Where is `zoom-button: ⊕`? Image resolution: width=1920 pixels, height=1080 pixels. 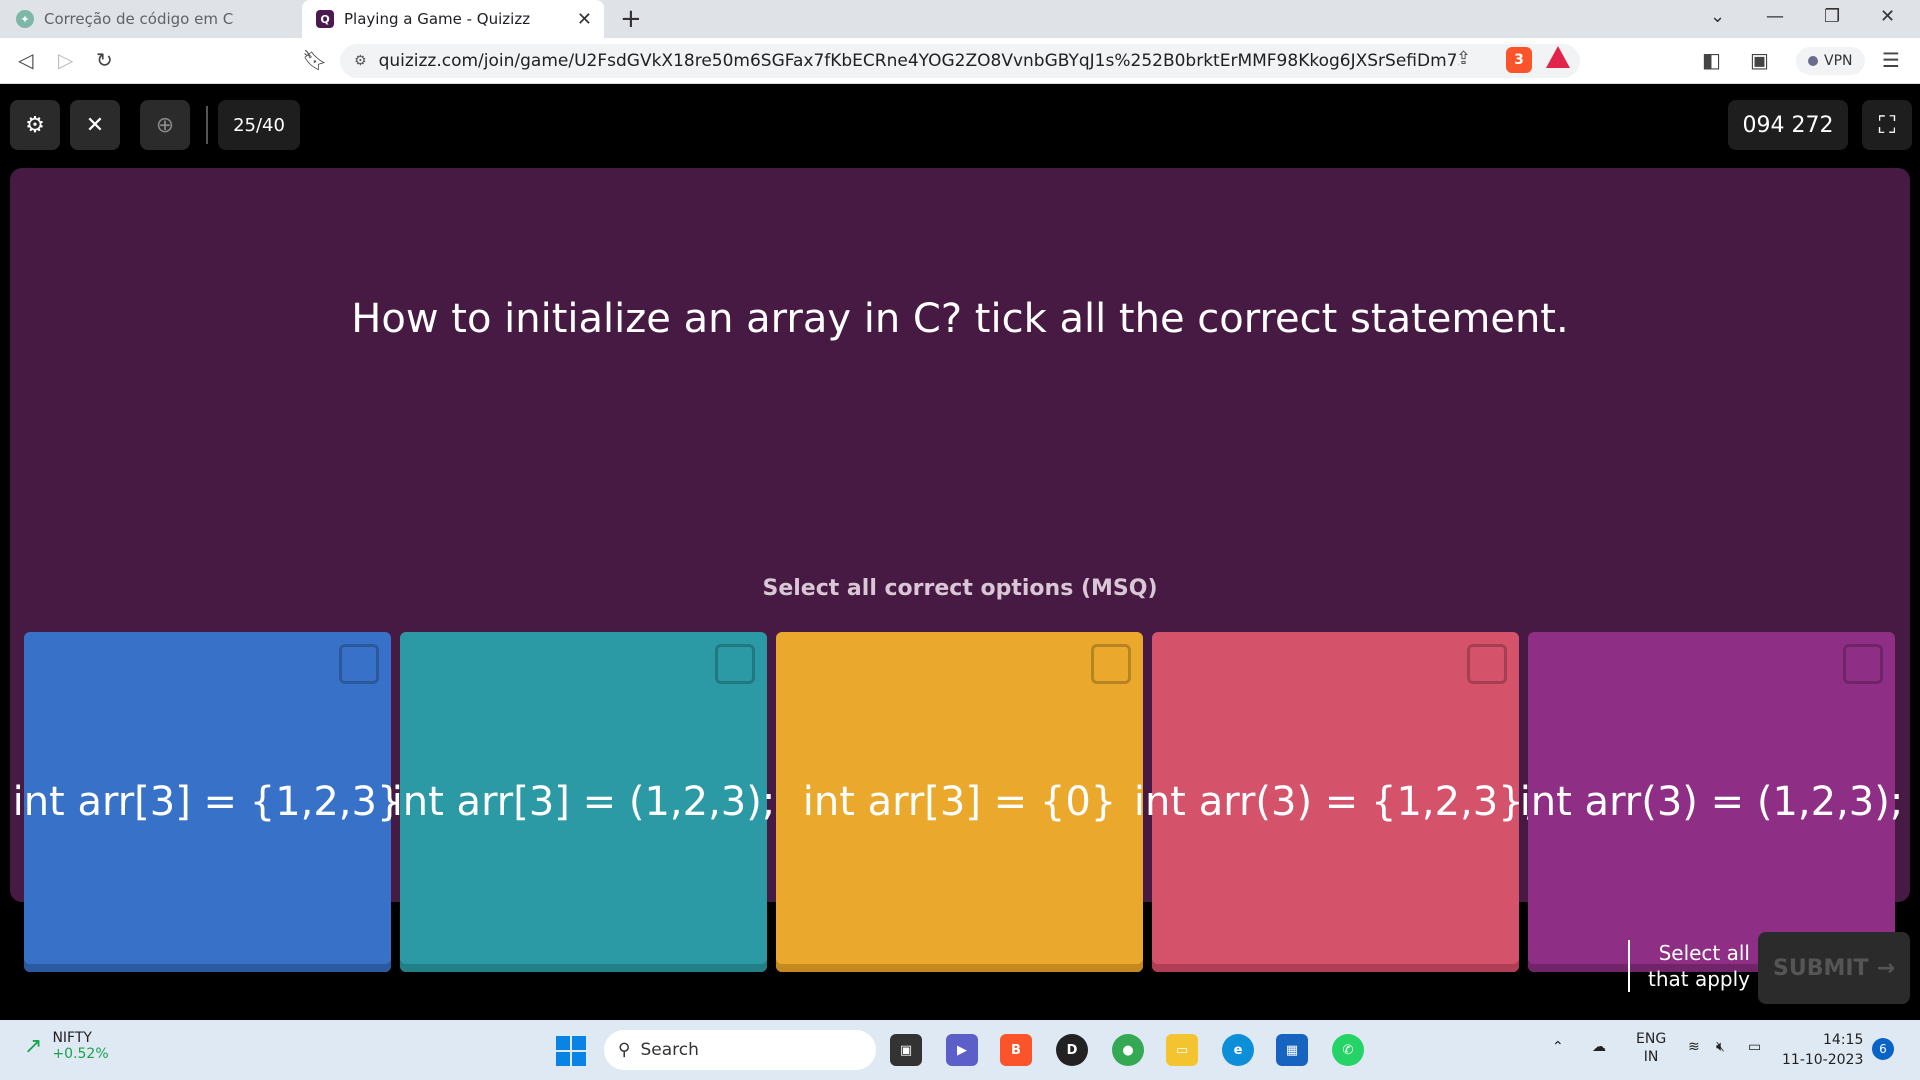
zoom-button: ⊕ is located at coordinates (165, 125).